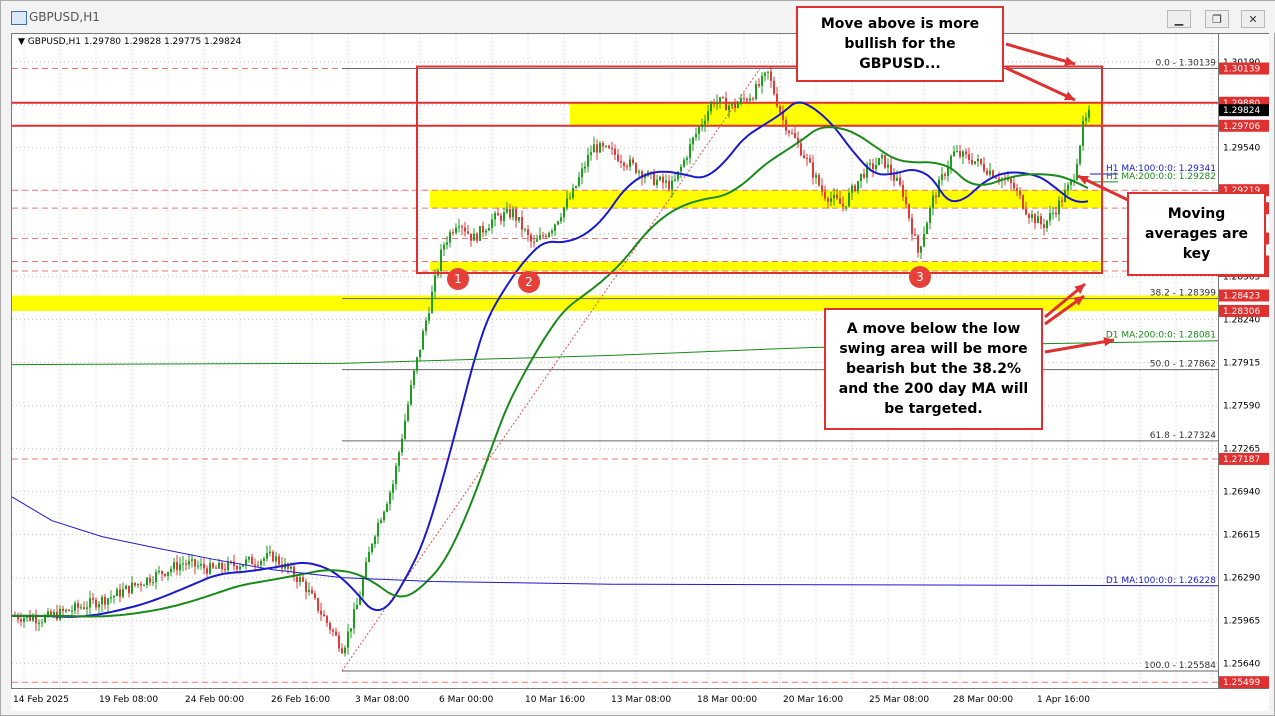 This screenshot has width=1275, height=716. What do you see at coordinates (1241, 579) in the screenshot?
I see `price-tick-label: 1.26290` at bounding box center [1241, 579].